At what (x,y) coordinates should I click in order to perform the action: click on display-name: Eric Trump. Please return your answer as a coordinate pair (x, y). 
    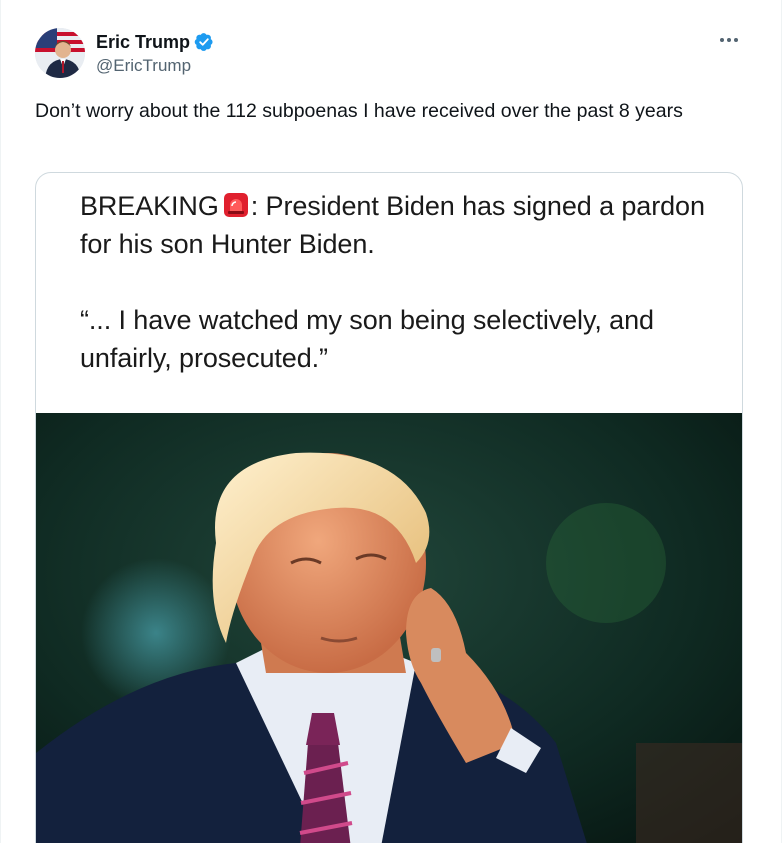
    Looking at the image, I should click on (143, 42).